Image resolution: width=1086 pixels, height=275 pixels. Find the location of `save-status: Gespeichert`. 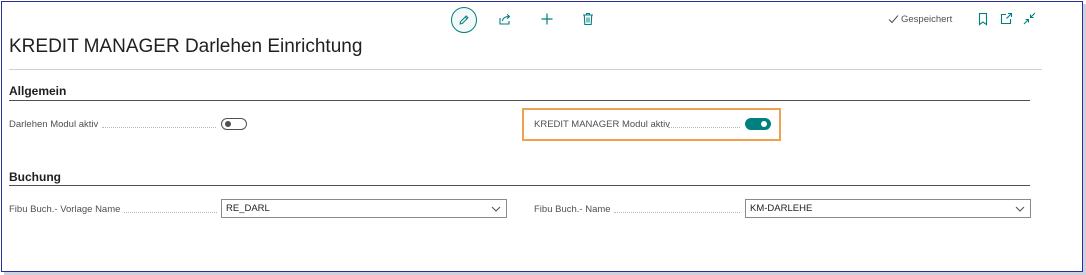

save-status: Gespeichert is located at coordinates (920, 19).